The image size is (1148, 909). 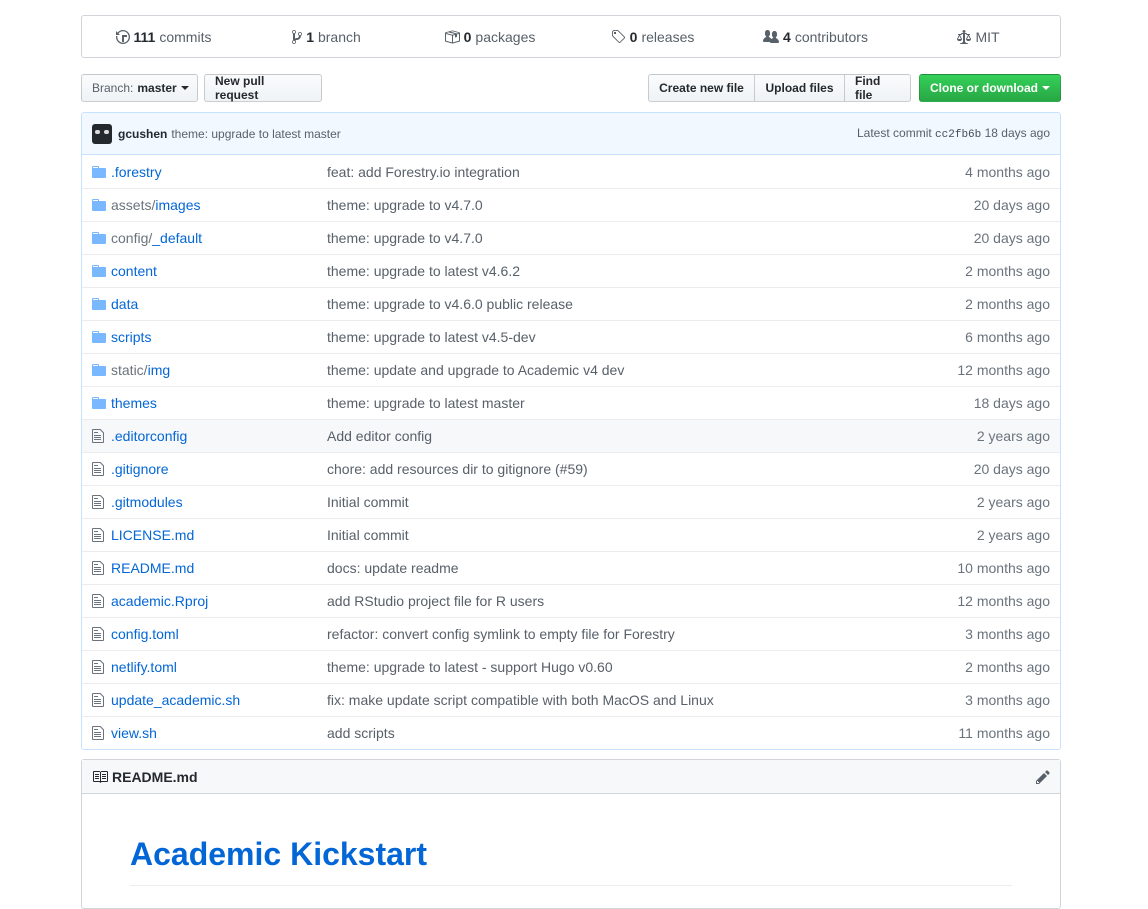 What do you see at coordinates (159, 601) in the screenshot?
I see `file-name-link: academic.Rproj` at bounding box center [159, 601].